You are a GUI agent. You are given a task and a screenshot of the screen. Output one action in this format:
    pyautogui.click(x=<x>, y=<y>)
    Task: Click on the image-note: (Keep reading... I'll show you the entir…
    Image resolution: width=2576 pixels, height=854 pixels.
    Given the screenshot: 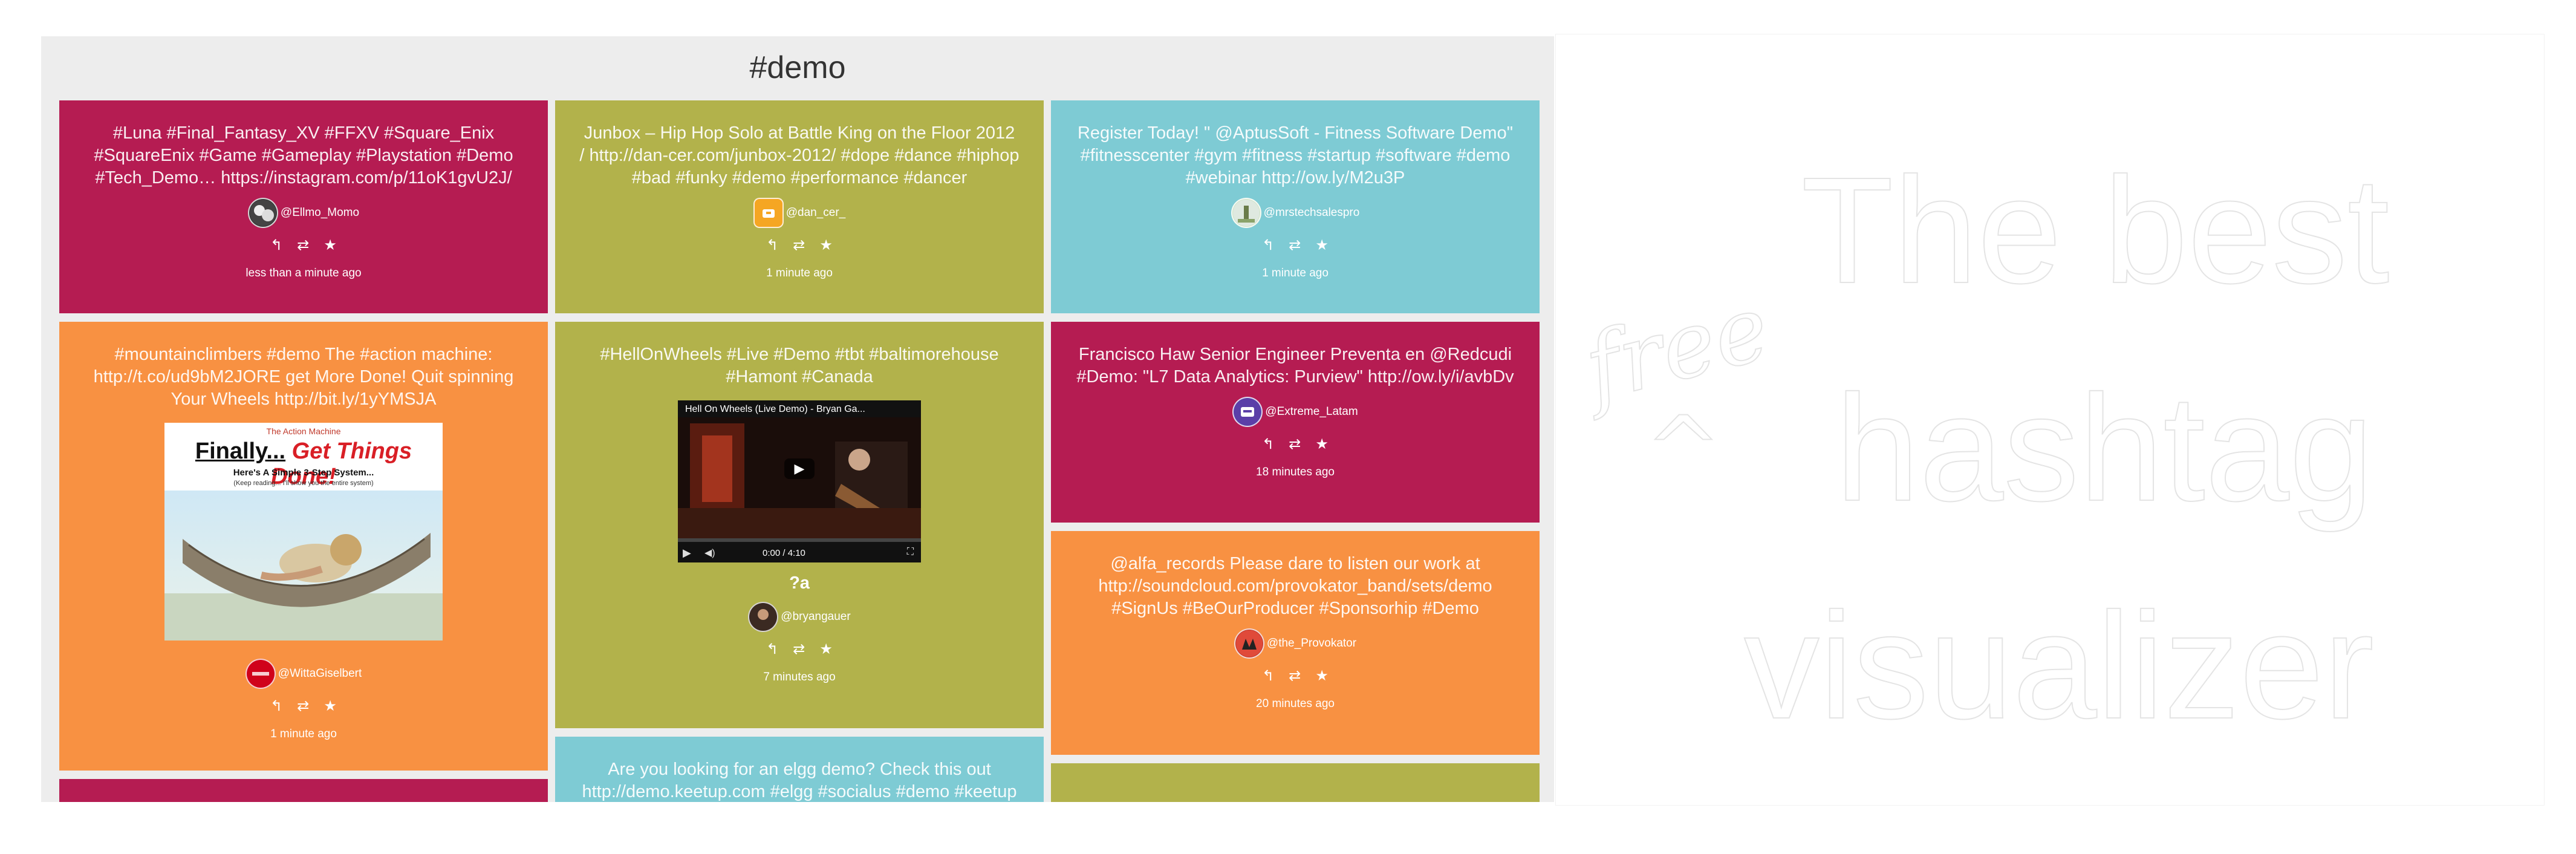 What is the action you would take?
    pyautogui.click(x=304, y=483)
    